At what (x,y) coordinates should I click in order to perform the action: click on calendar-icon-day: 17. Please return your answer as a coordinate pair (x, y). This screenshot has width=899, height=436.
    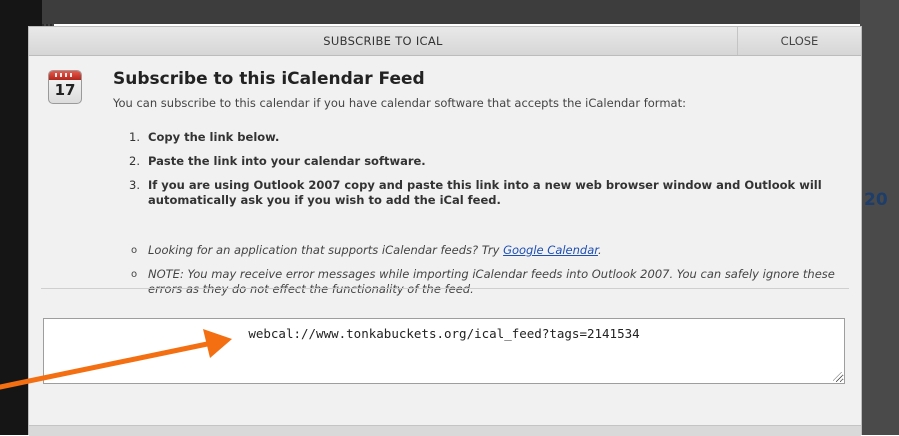
    Looking at the image, I should click on (65, 90).